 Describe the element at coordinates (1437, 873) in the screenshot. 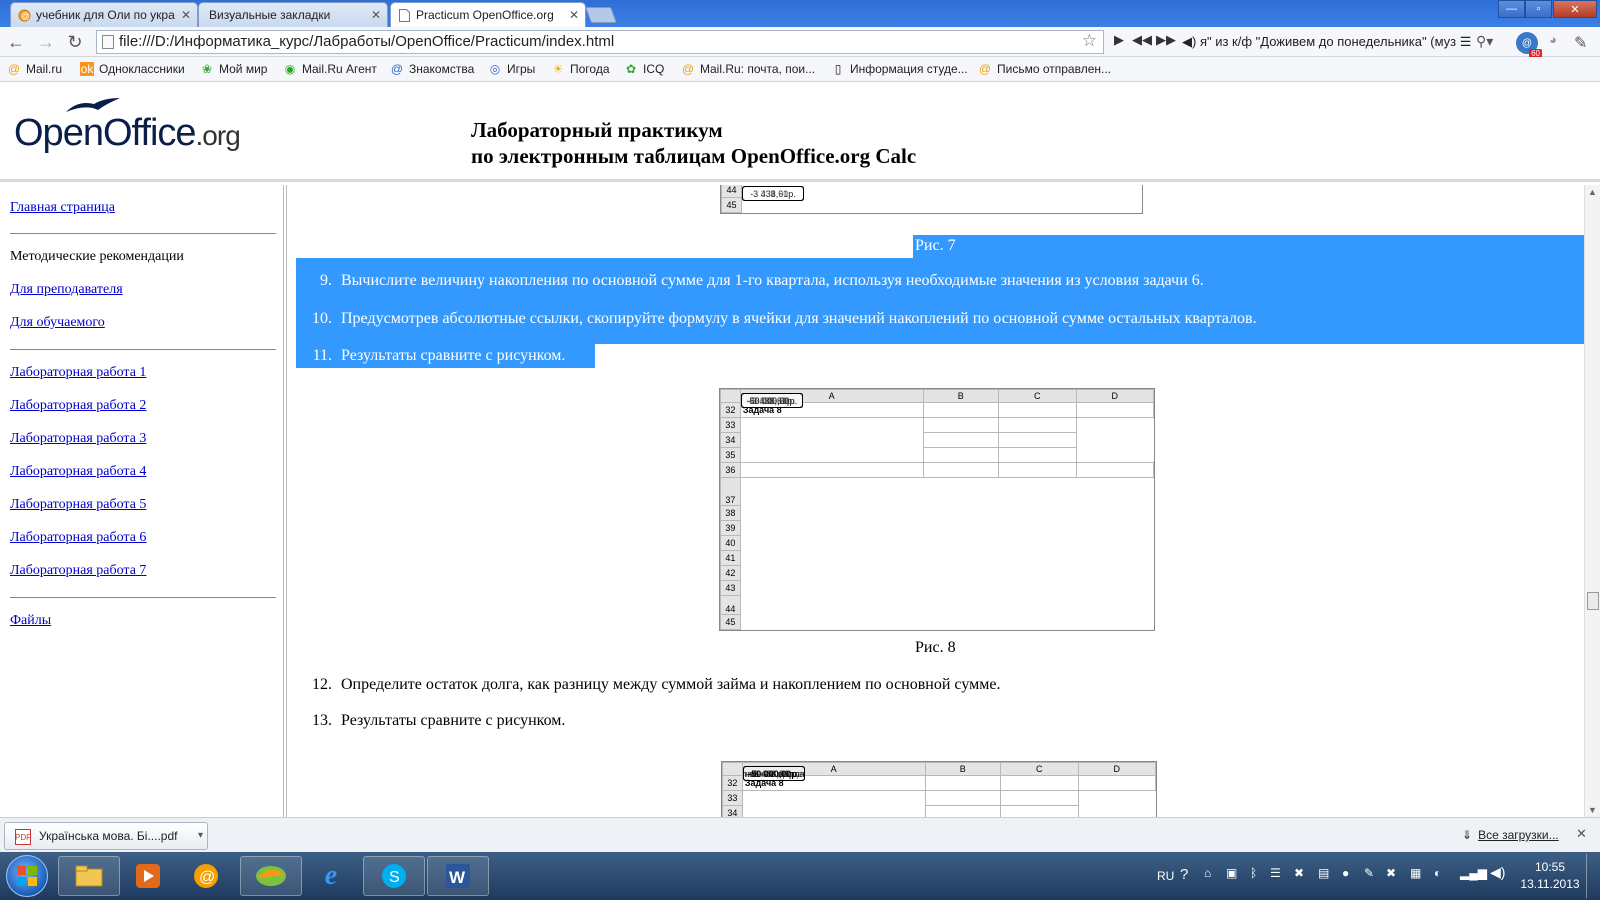

I see `tray-icon: ◐` at that location.